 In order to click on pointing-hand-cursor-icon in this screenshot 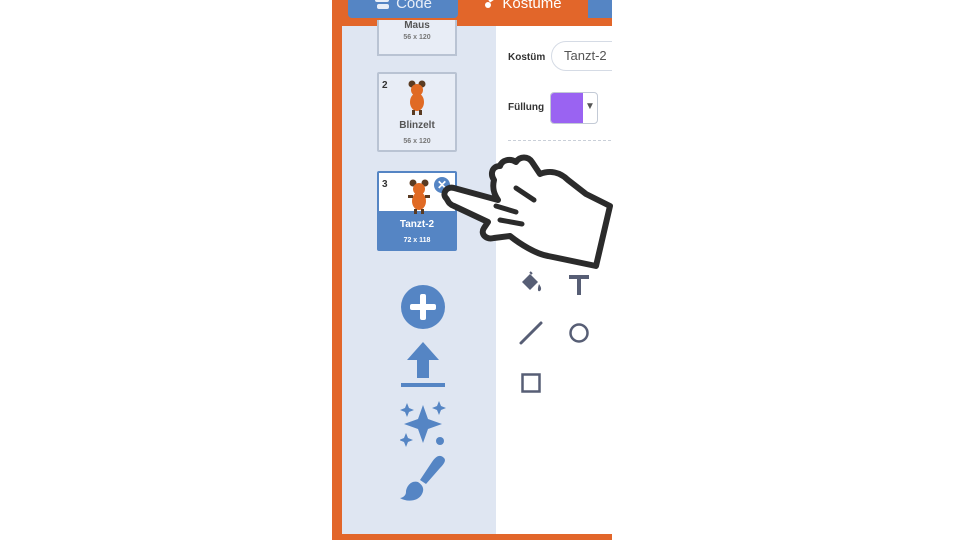, I will do `click(527, 211)`.